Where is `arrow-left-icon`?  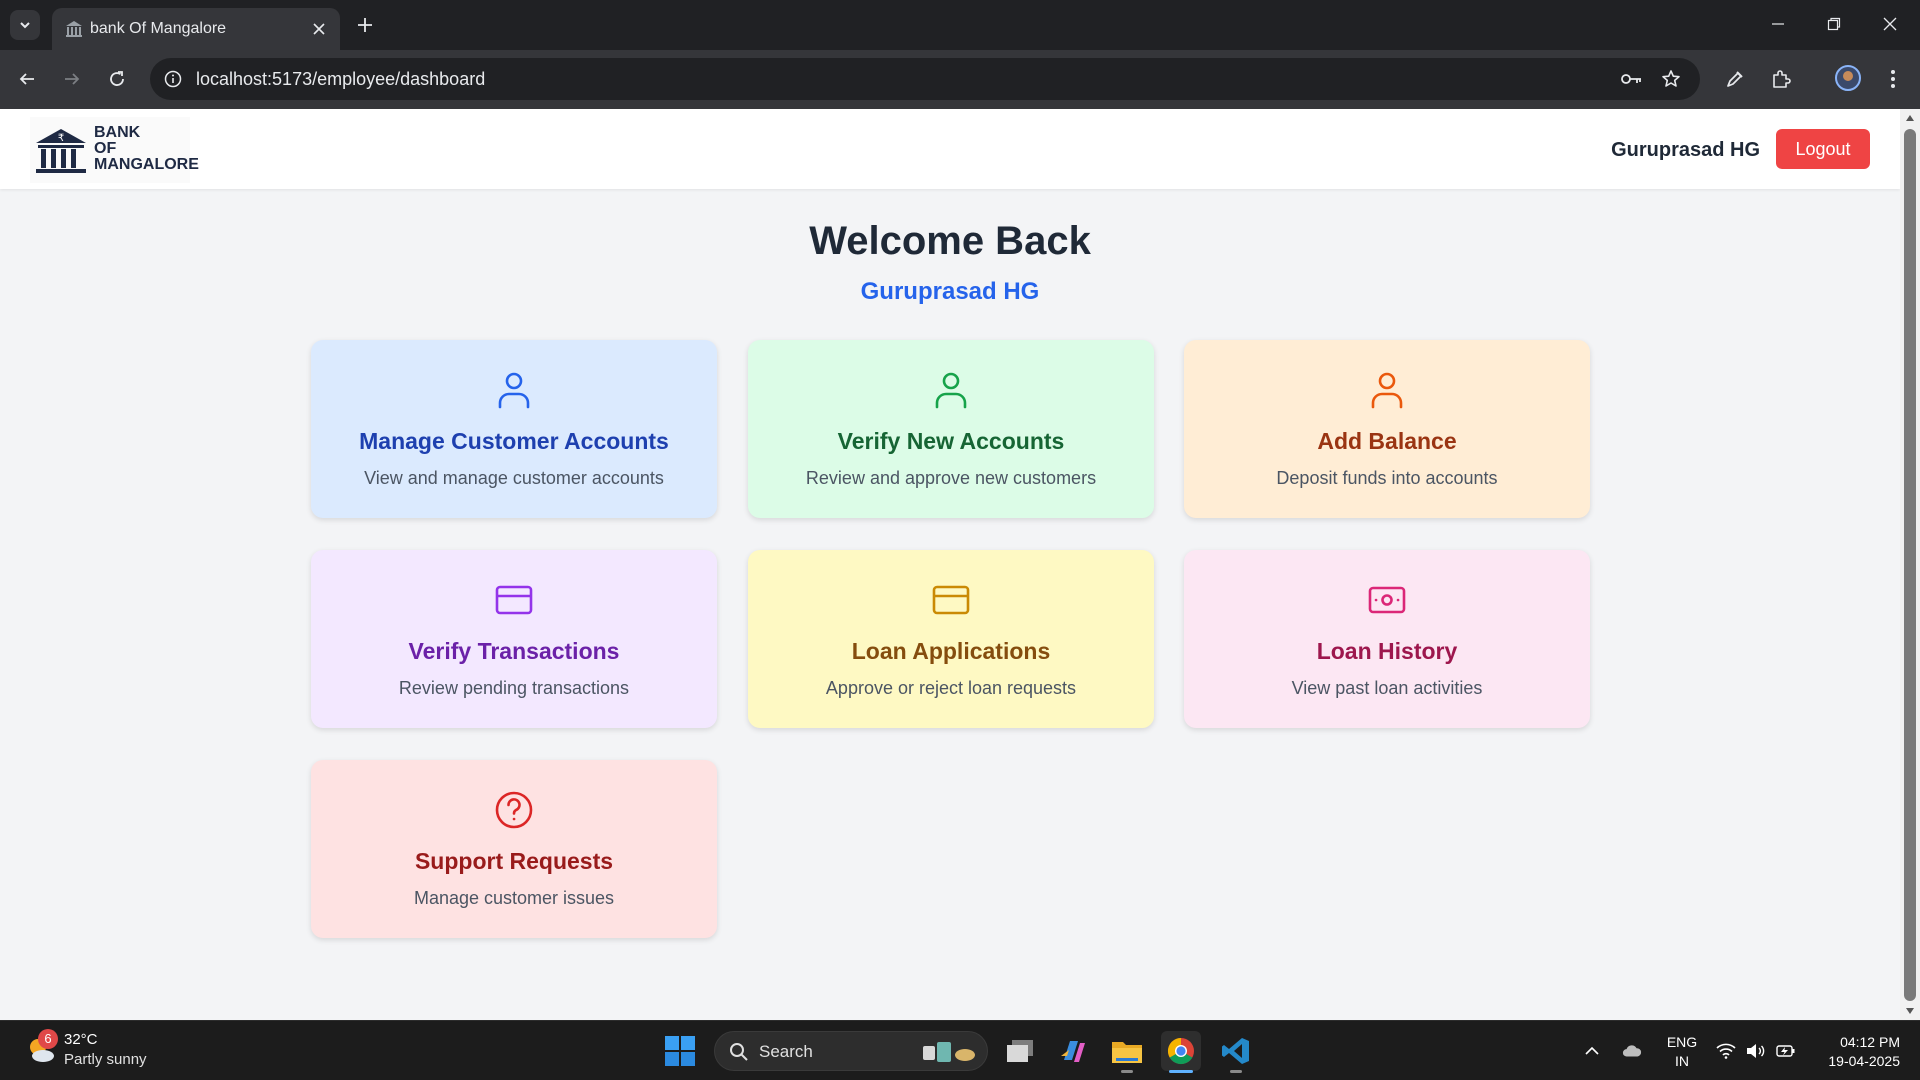 arrow-left-icon is located at coordinates (26, 79).